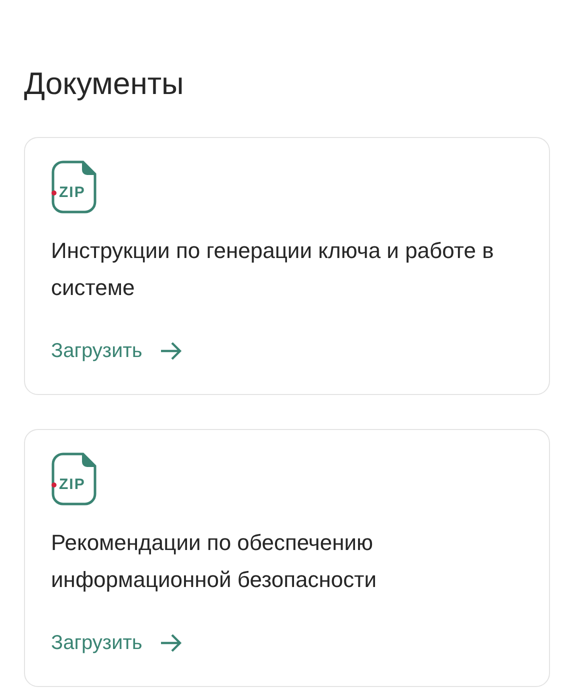  I want to click on document-name: Рекомендации по обеспечению информационной безопасности, so click(214, 561).